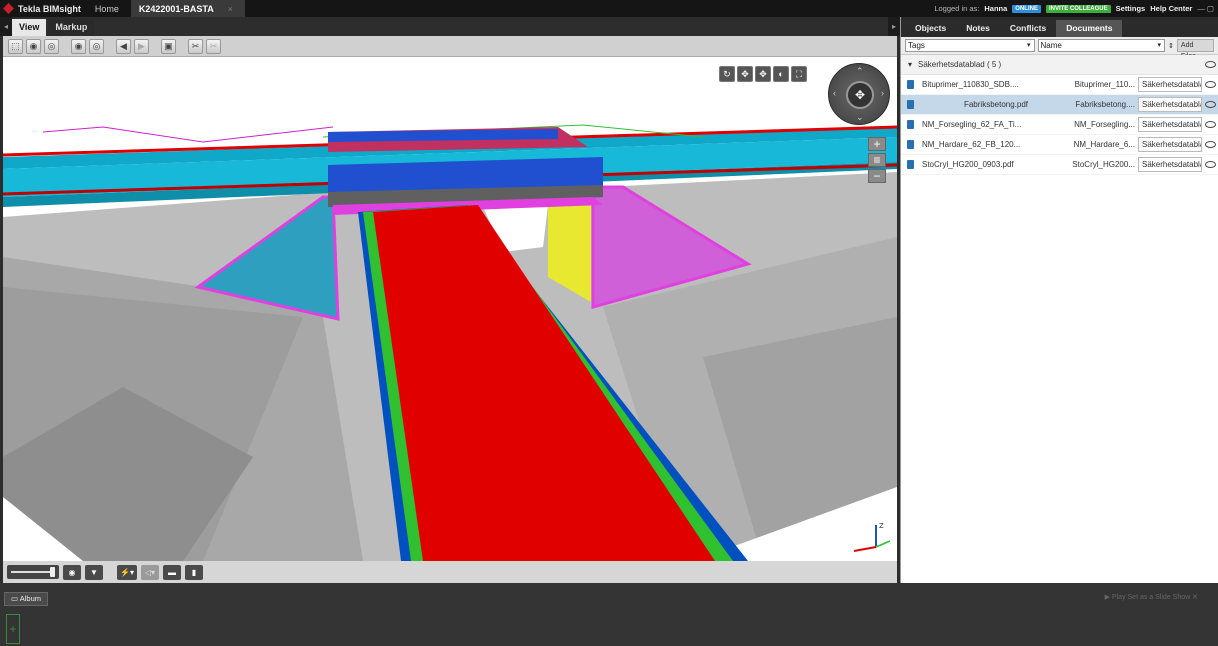  Describe the element at coordinates (1151, 597) in the screenshot. I see `slideshow-button: ▶ Play Set as a Slide Show ✕` at that location.